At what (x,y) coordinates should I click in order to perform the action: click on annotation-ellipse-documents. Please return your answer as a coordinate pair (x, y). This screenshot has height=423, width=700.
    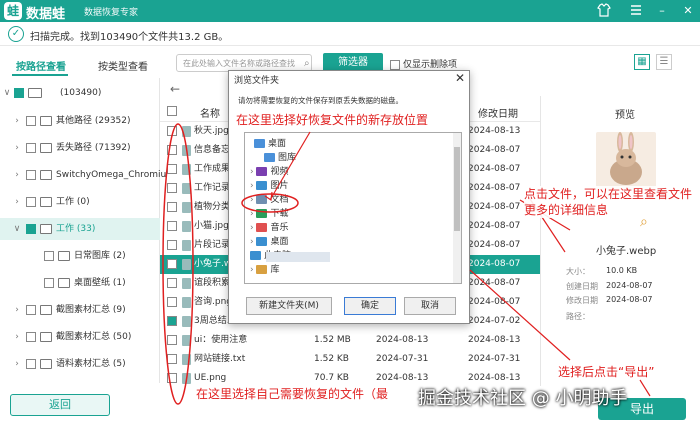
    Looking at the image, I should click on (270, 203).